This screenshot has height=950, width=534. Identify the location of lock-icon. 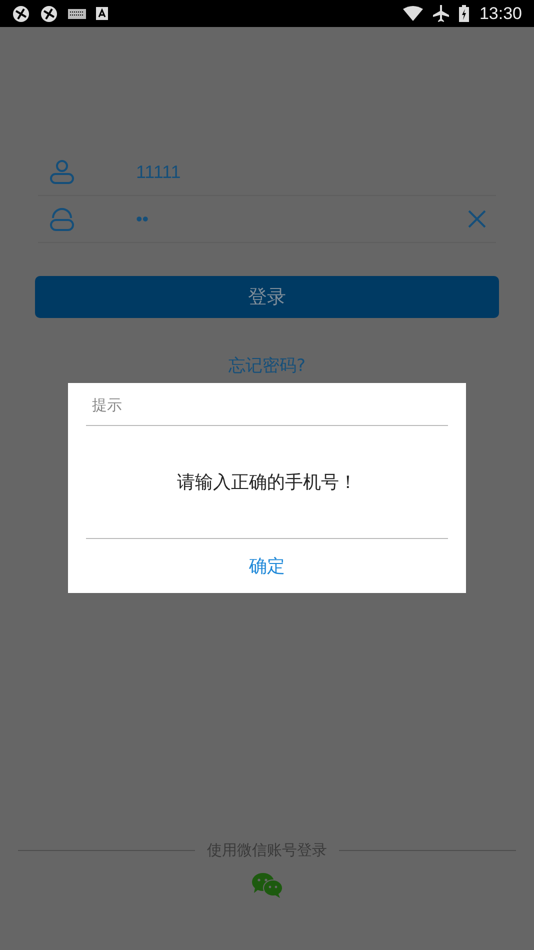
(62, 219).